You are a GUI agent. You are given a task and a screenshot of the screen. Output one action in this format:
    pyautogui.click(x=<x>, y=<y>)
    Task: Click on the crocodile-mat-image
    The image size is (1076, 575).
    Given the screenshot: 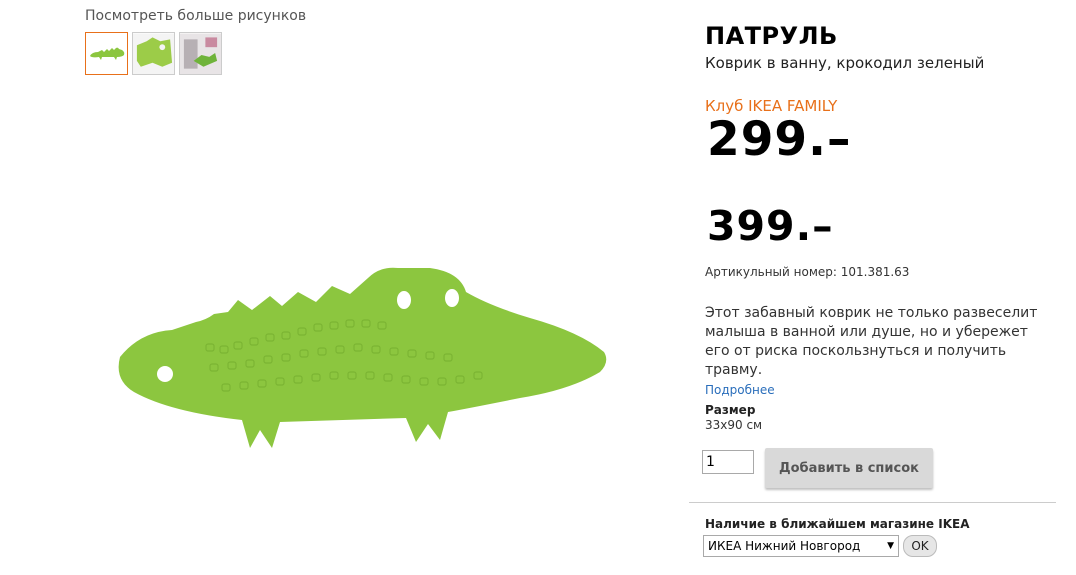 What is the action you would take?
    pyautogui.click(x=362, y=357)
    